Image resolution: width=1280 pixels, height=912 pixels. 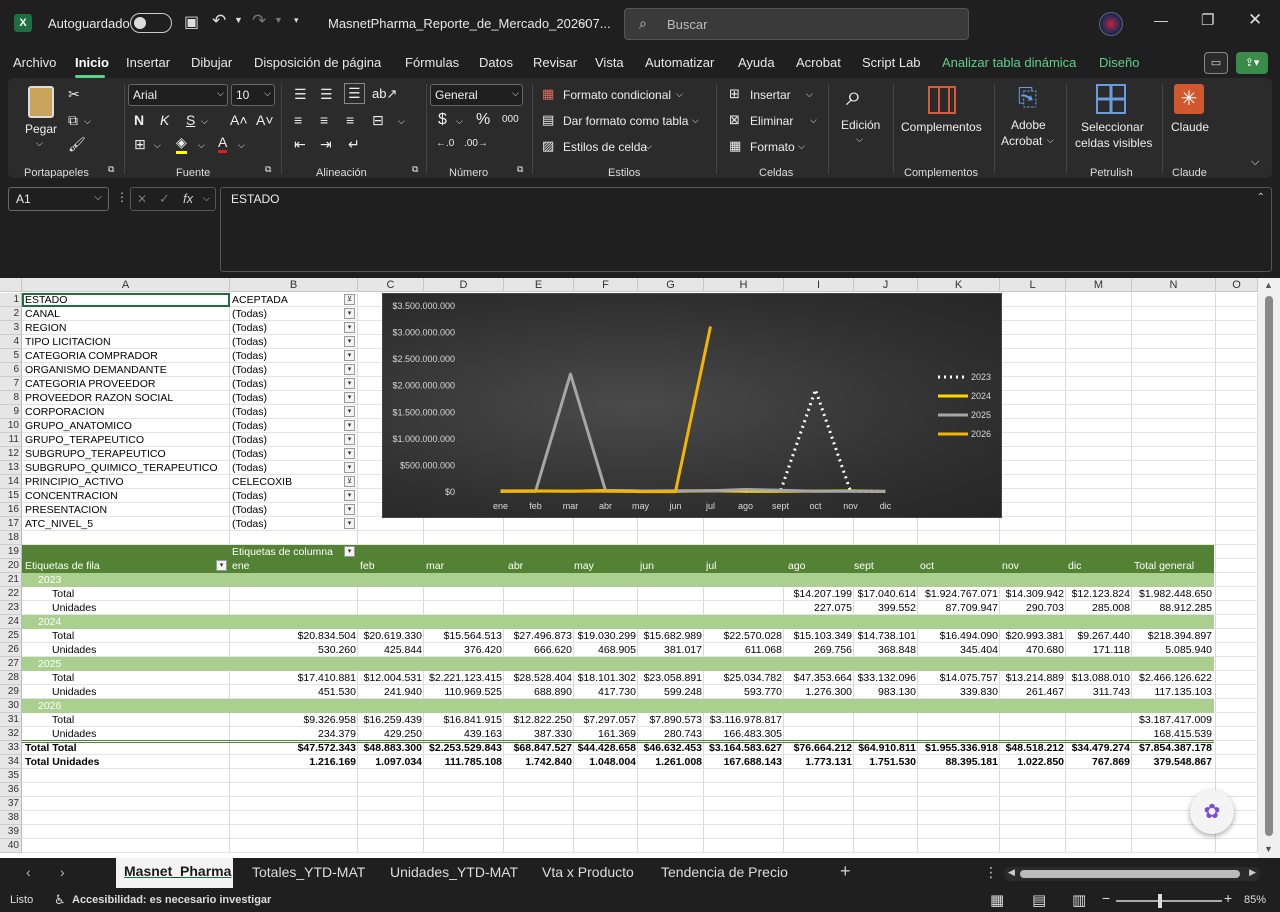 I want to click on menu-ayuda: Ayuda, so click(x=756, y=62).